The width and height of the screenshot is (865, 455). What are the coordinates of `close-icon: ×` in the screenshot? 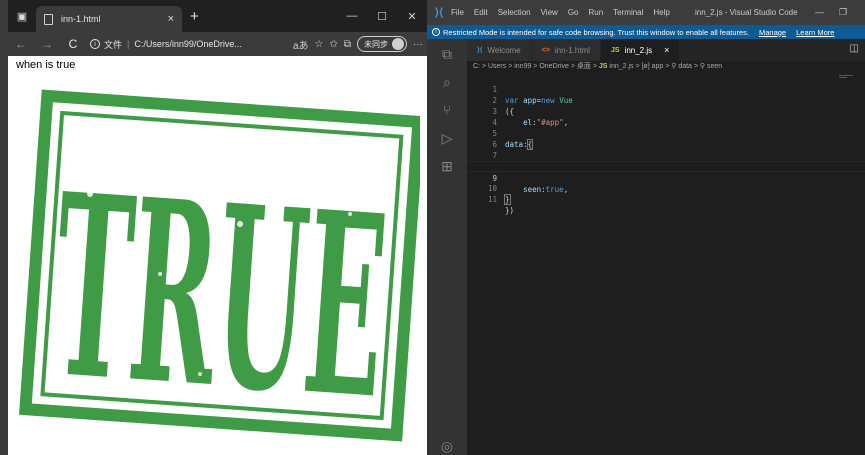 It's located at (666, 50).